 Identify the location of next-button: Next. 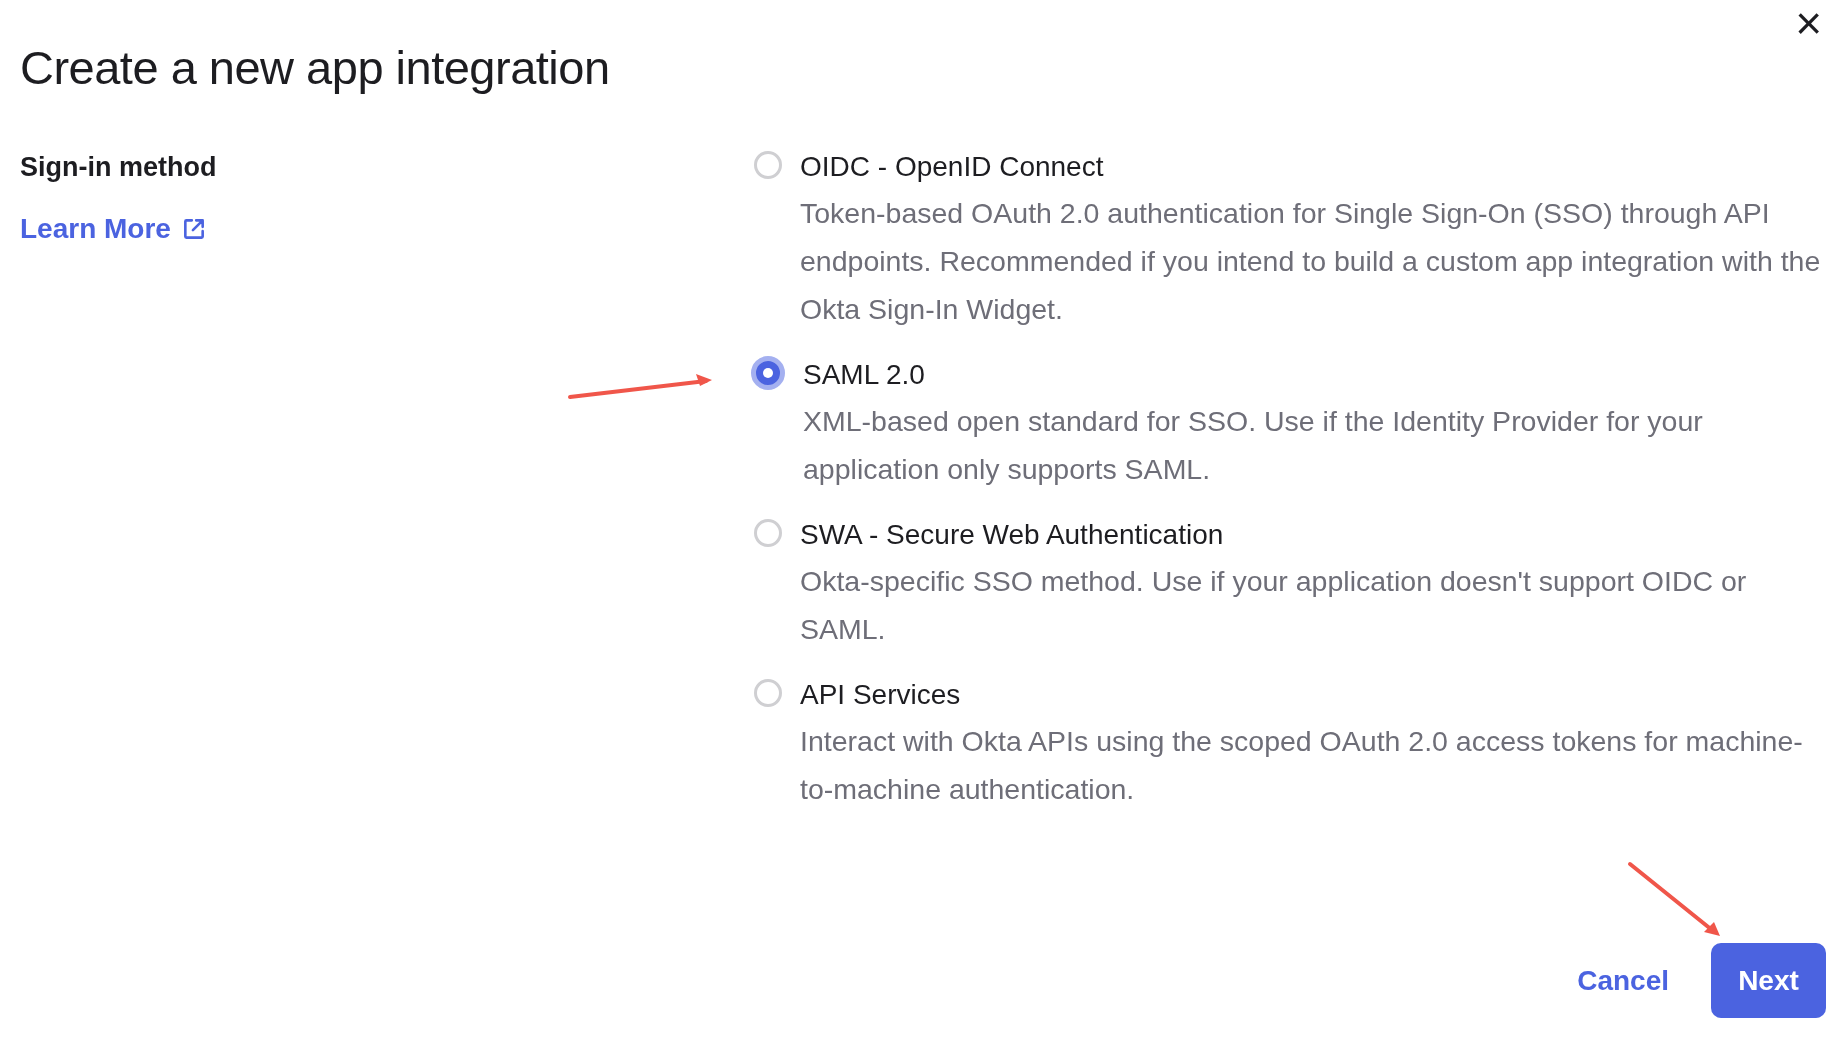
(1768, 980).